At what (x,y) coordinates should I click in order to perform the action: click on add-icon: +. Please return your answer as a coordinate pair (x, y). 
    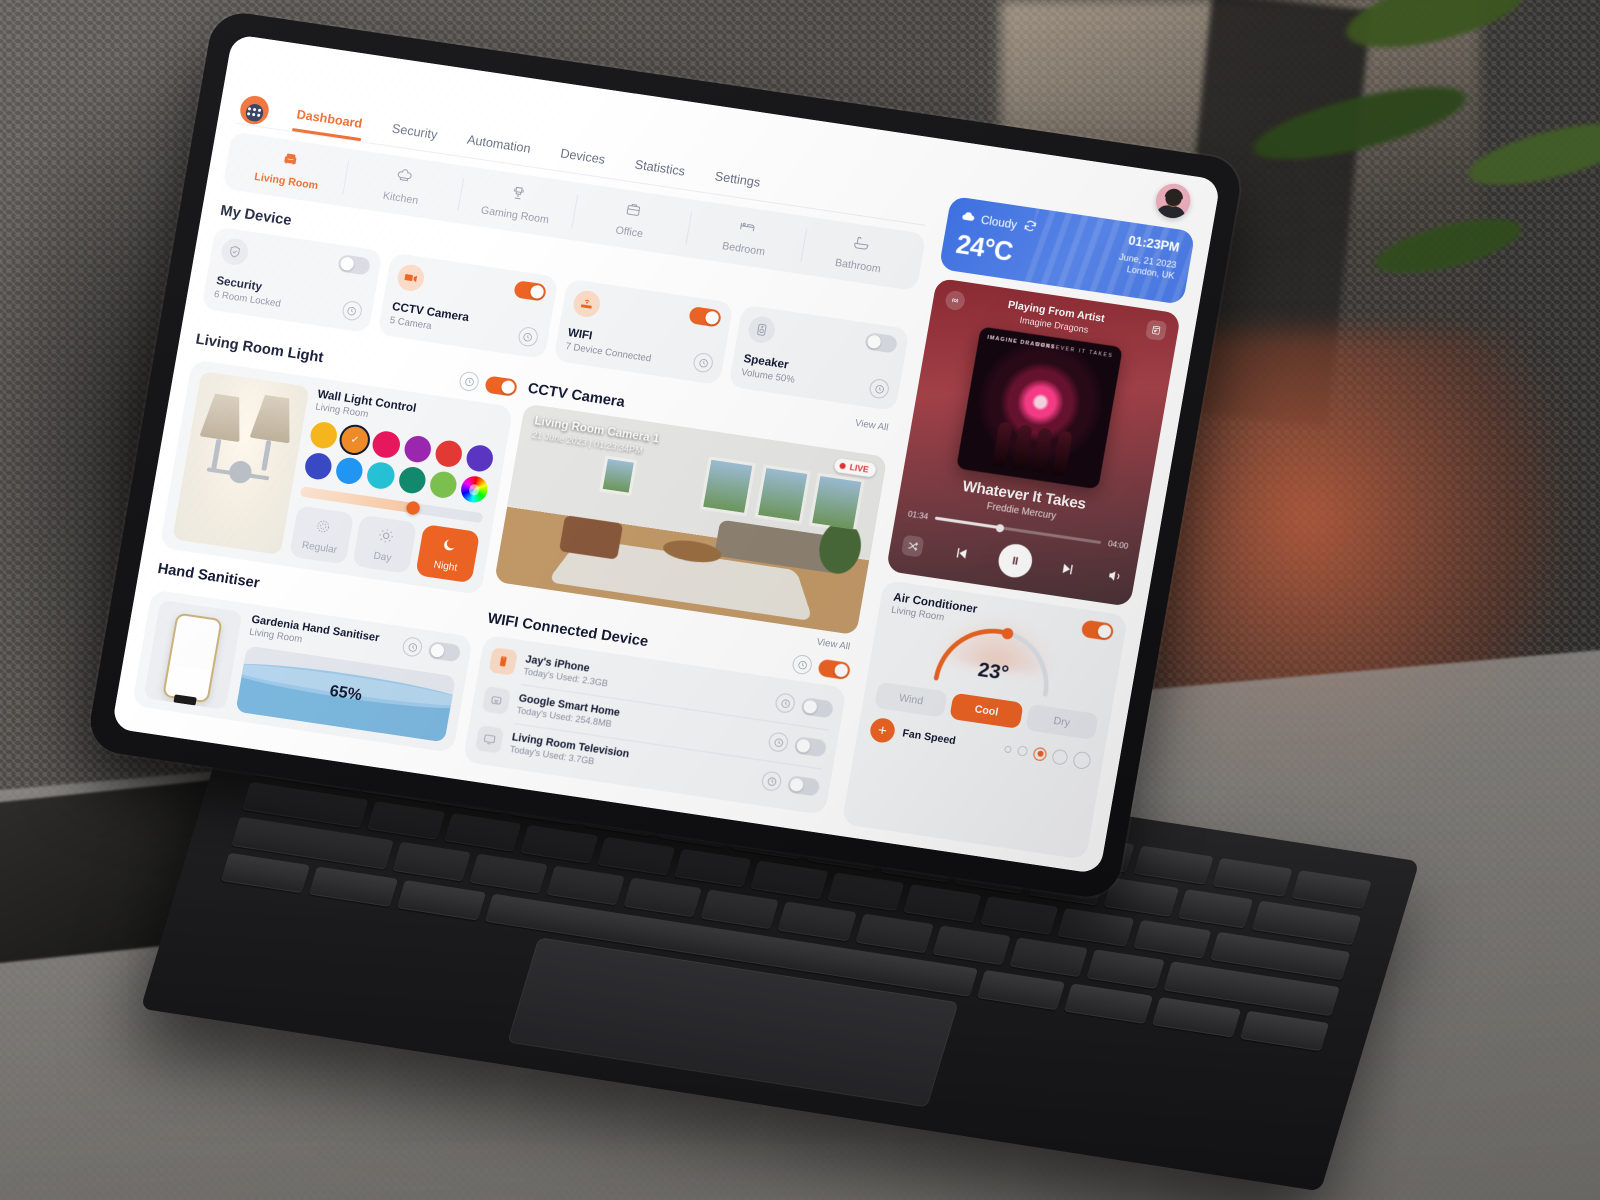
    Looking at the image, I should click on (882, 730).